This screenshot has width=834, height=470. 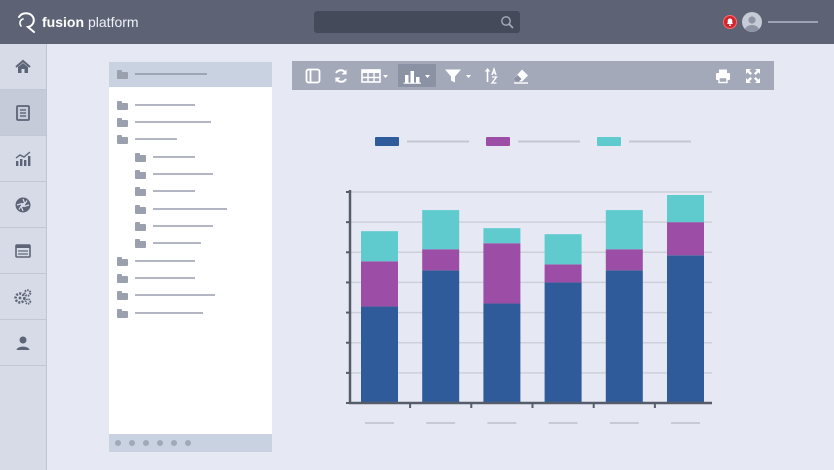 I want to click on chart-legend, so click(x=533, y=141).